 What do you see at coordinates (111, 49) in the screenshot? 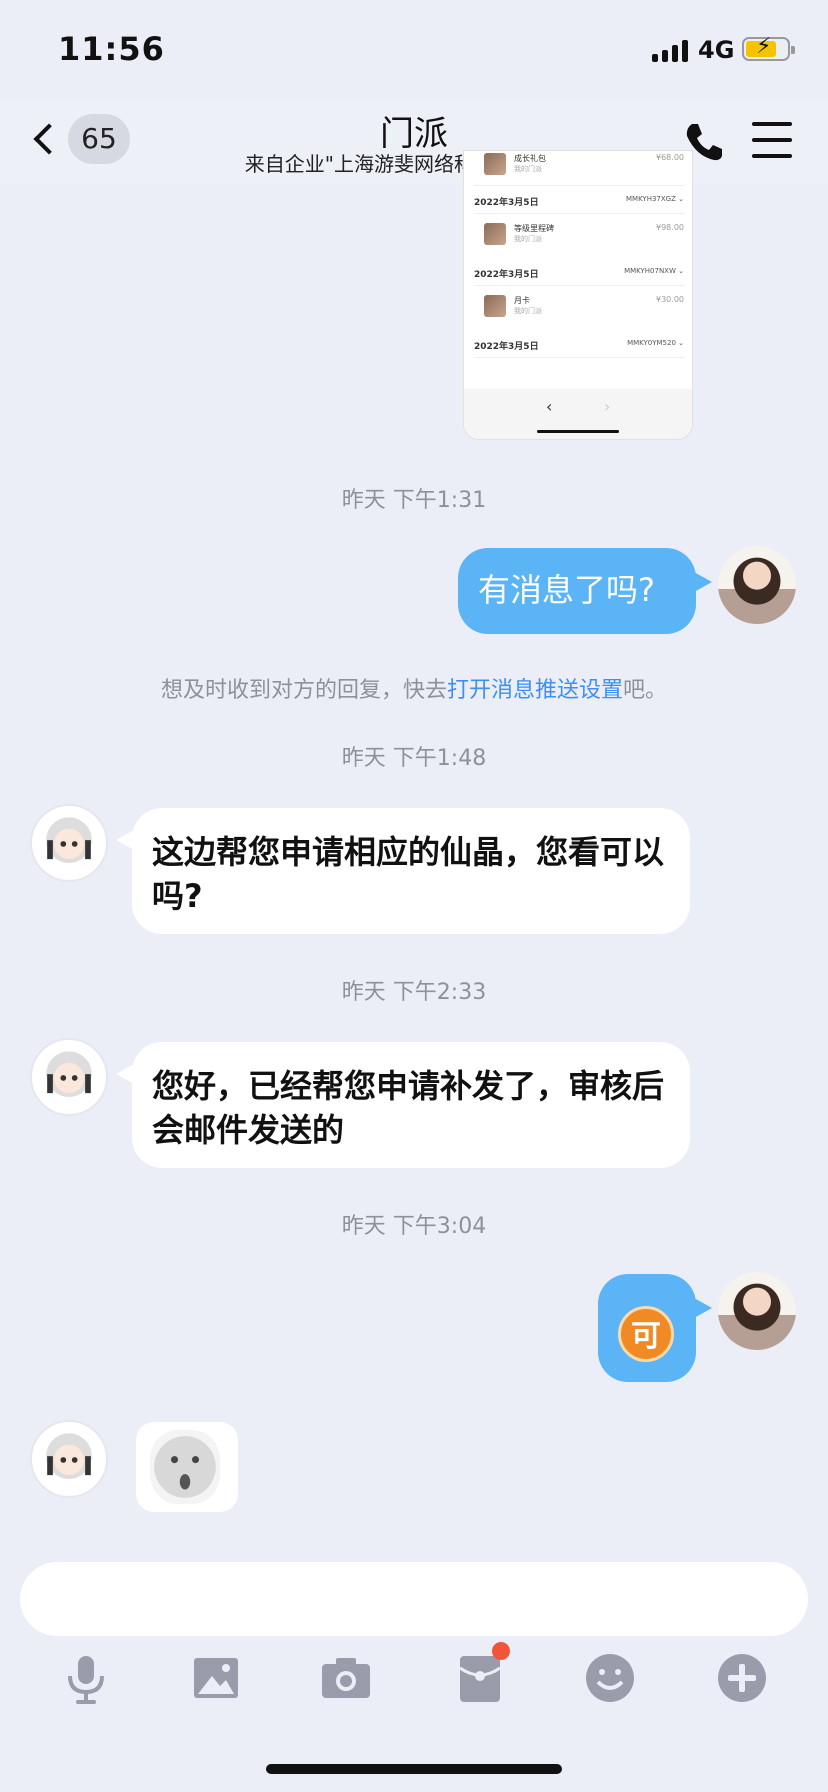
I see `status-time: 11:56` at bounding box center [111, 49].